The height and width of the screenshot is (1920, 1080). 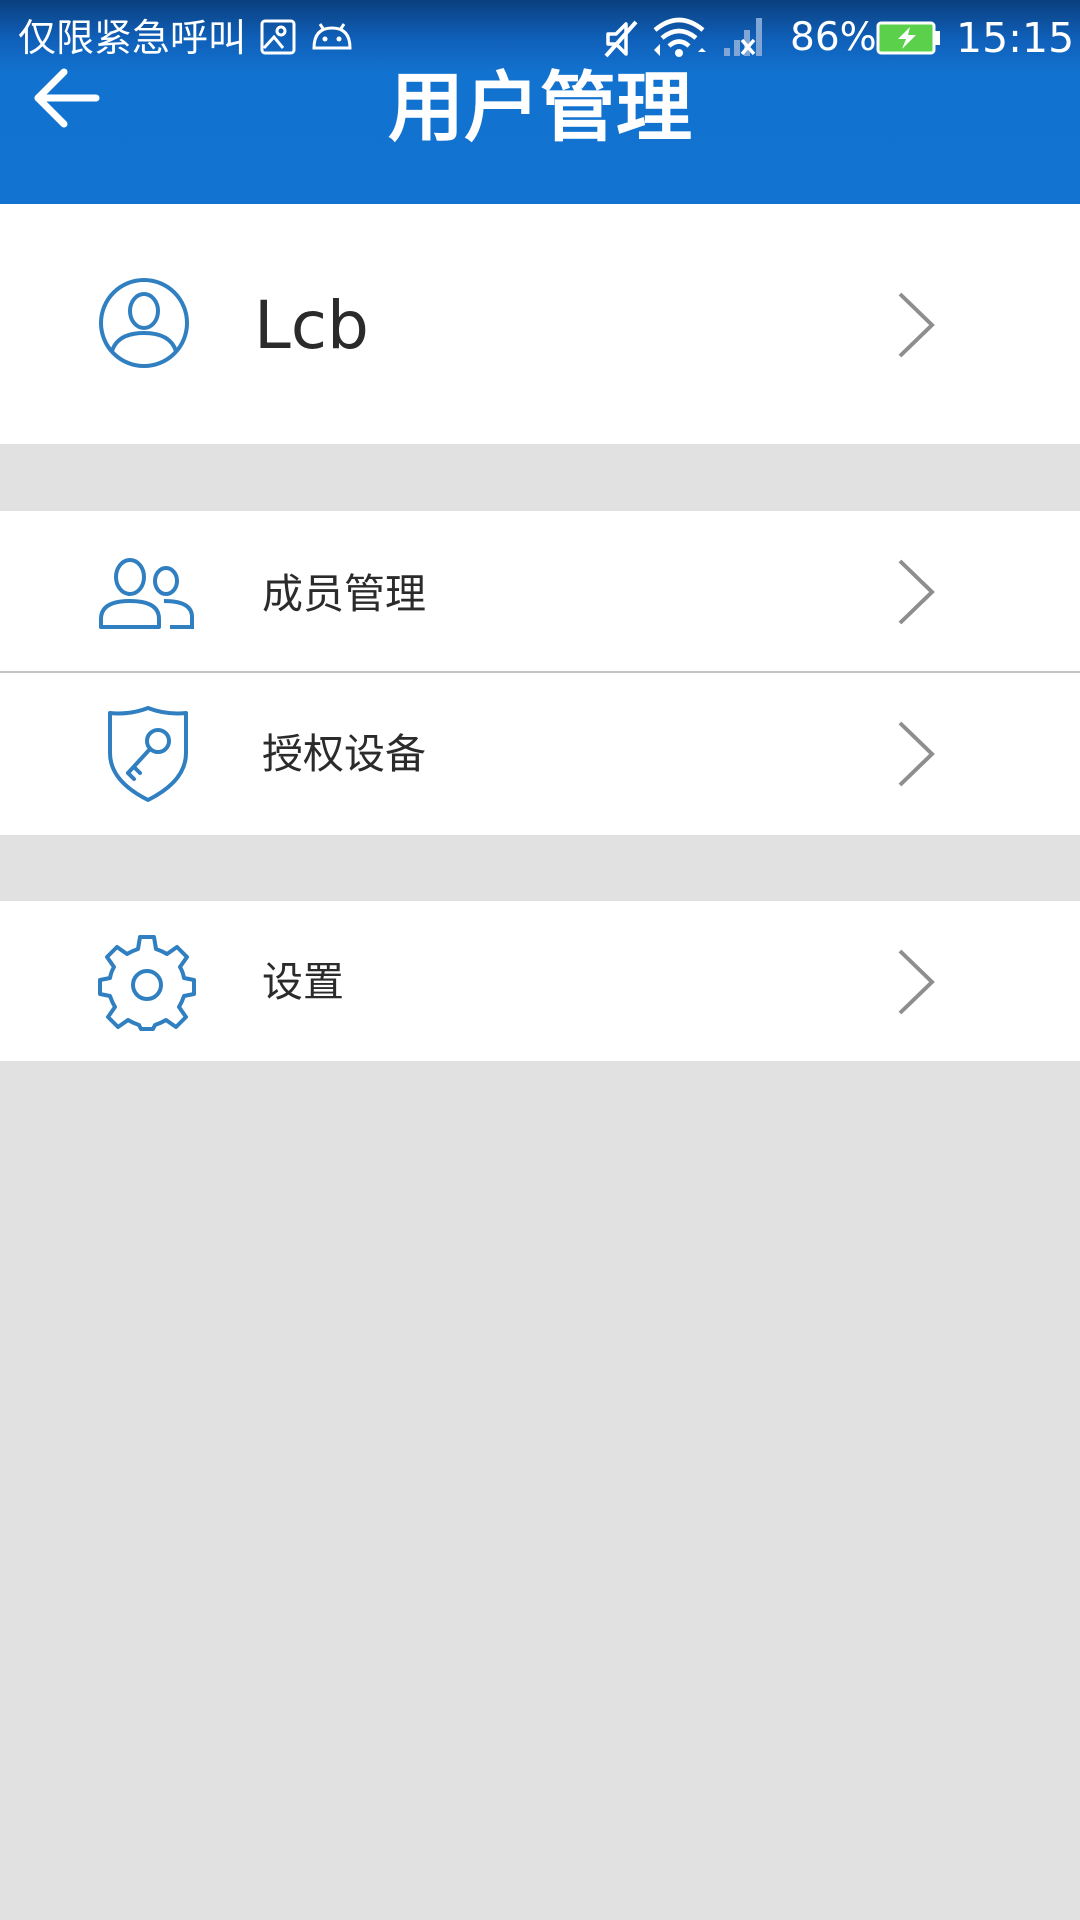 I want to click on app-header: 仅限紧急呼叫 86% 15:15 用户管理, so click(x=540, y=102).